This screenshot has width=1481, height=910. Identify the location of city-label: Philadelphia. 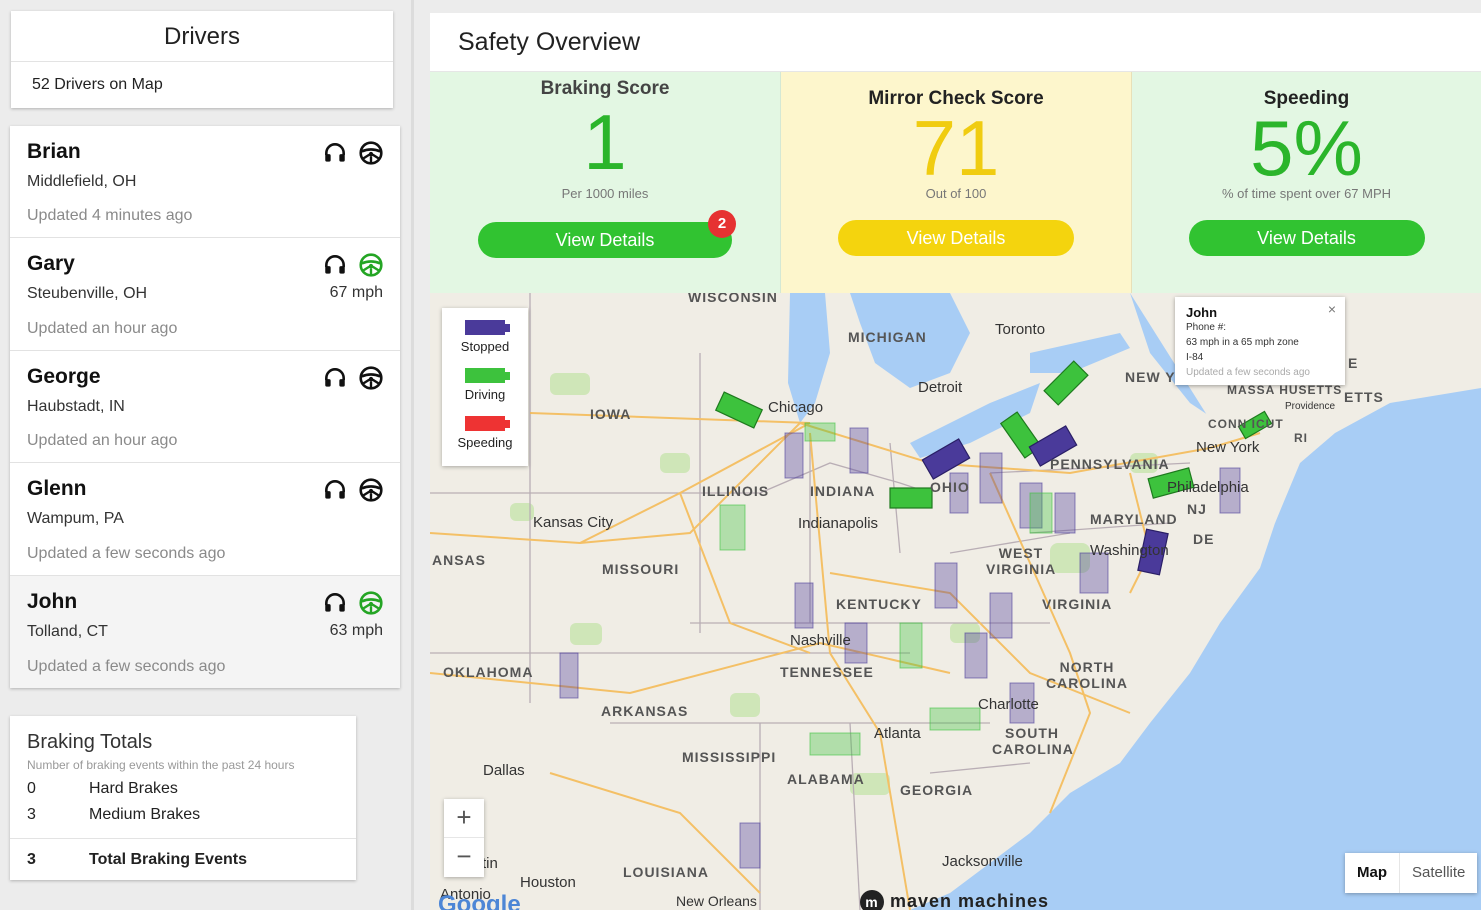
(1208, 487).